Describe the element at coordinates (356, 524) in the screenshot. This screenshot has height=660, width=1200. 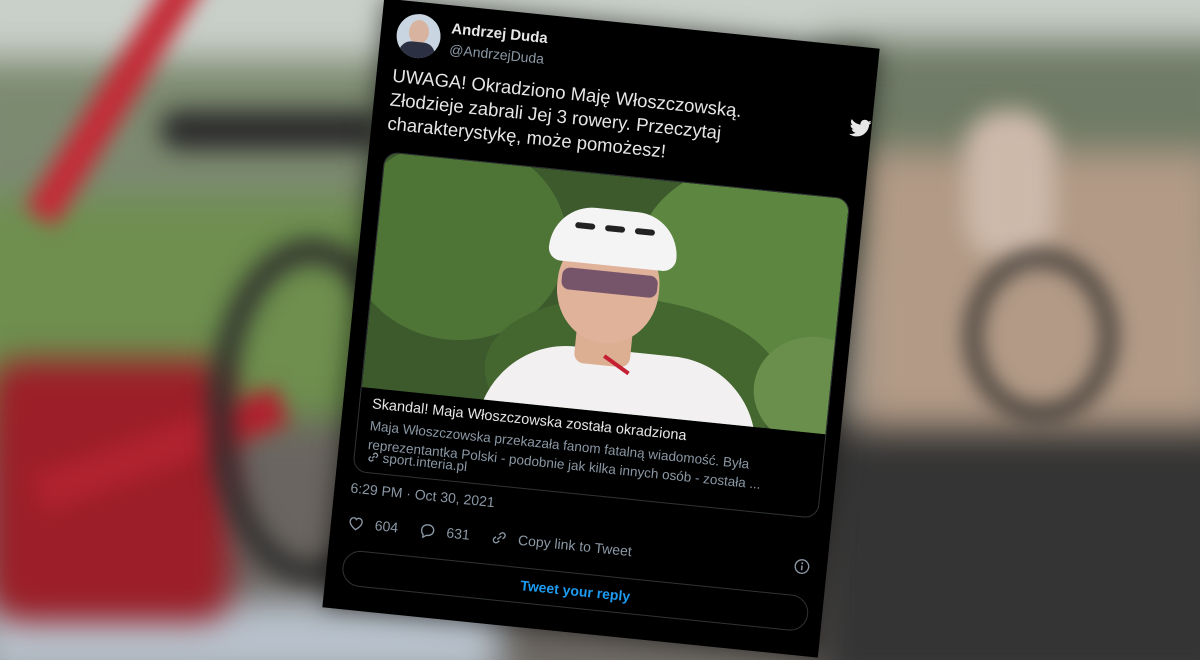
I see `heart-icon` at that location.